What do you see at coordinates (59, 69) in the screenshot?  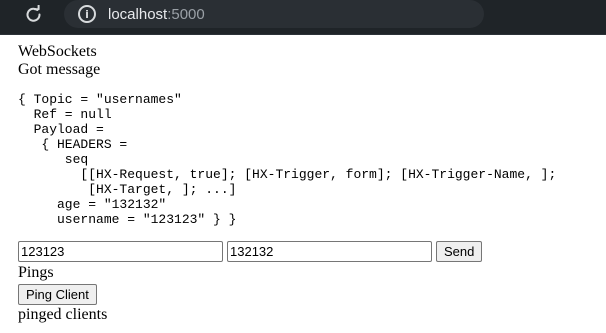 I see `status-text: Got message` at bounding box center [59, 69].